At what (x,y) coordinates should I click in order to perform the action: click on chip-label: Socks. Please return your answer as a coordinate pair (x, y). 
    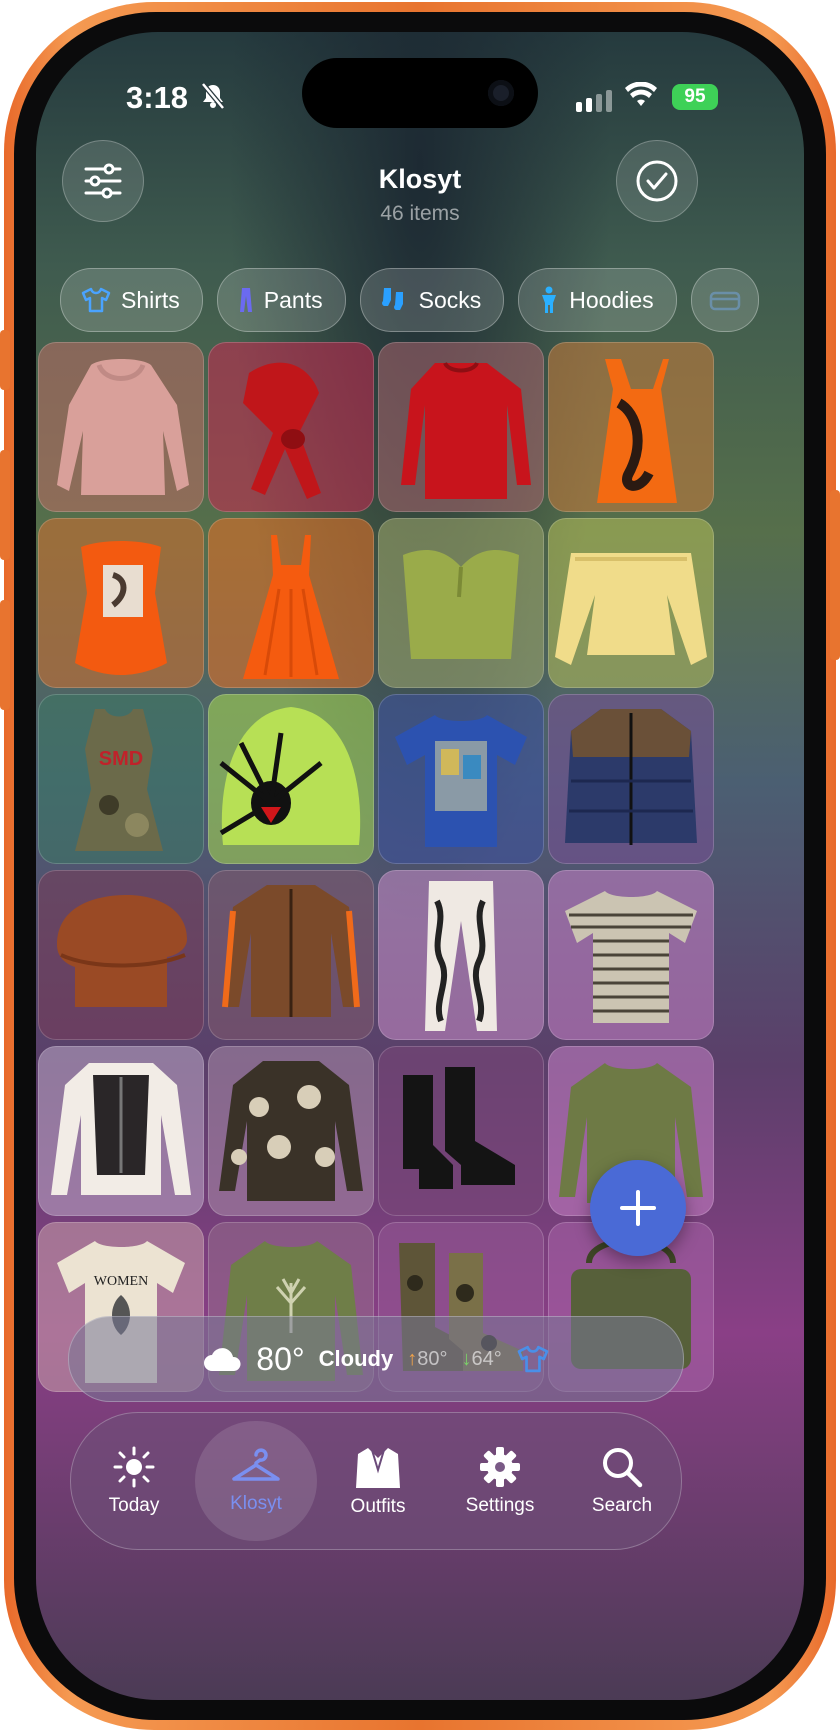
    Looking at the image, I should click on (450, 299).